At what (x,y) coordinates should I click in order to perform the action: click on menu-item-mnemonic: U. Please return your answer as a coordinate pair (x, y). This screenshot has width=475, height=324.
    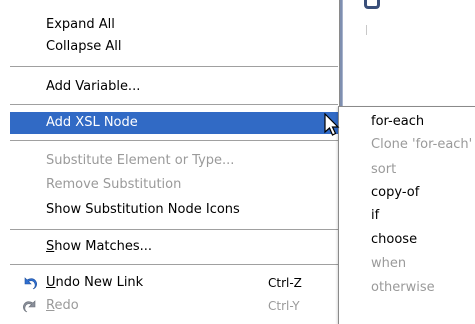
    Looking at the image, I should click on (51, 282).